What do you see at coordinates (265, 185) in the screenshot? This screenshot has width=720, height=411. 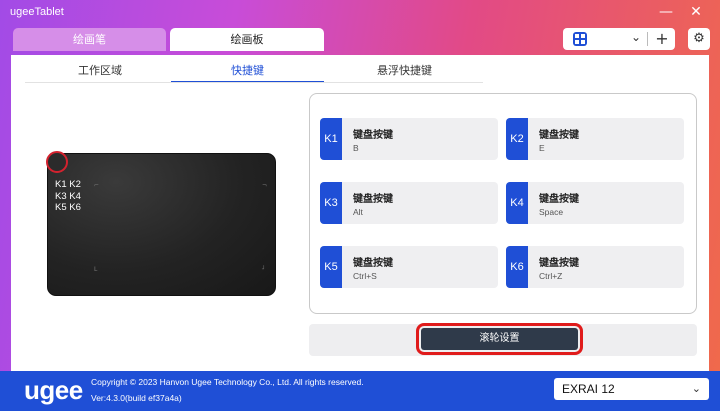 I see `corner-mark: ¬` at bounding box center [265, 185].